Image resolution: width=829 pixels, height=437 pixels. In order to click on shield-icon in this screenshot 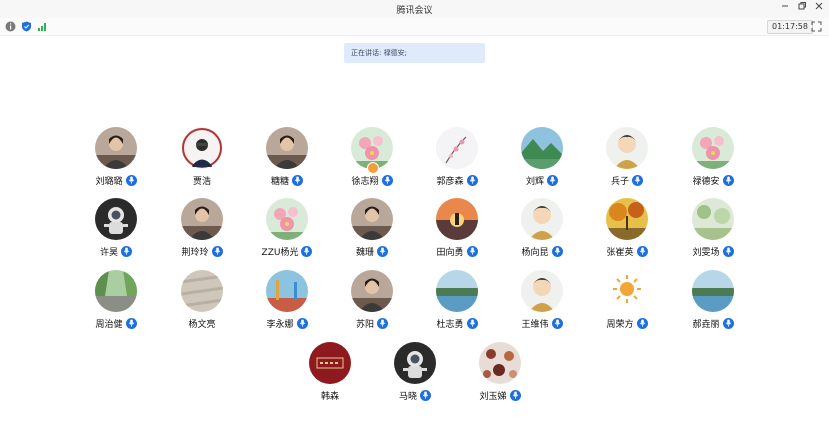, I will do `click(26, 26)`.